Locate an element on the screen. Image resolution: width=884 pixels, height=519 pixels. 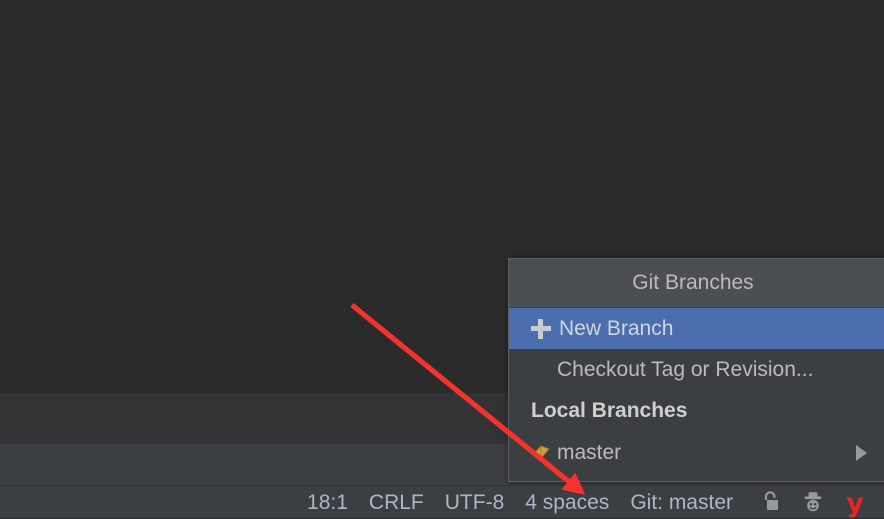
menu-section-label: Local Branches is located at coordinates (609, 410).